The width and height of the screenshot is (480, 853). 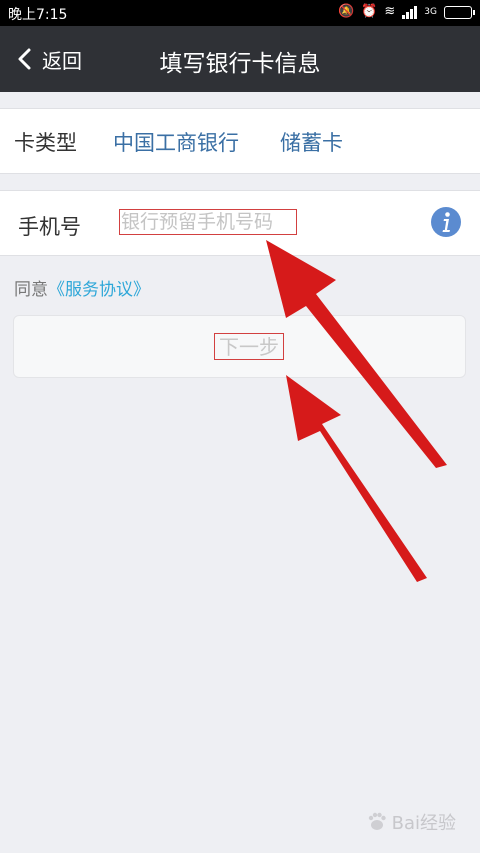 I want to click on page-title: 填写银行卡信息, so click(x=240, y=64).